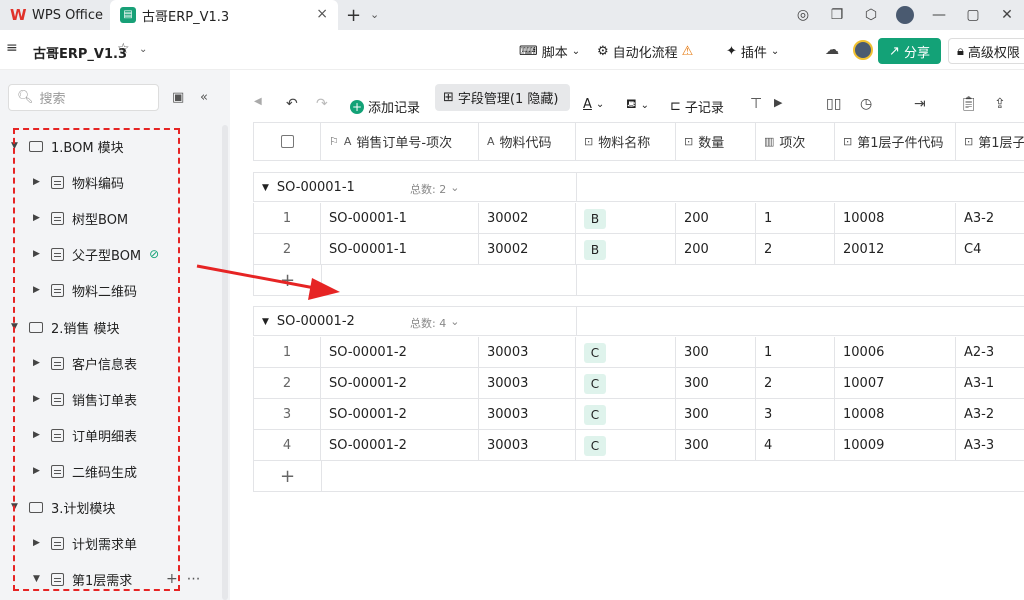 The image size is (1024, 600). Describe the element at coordinates (832, 50) in the screenshot. I see `cloud-sync-icon: ☁` at that location.